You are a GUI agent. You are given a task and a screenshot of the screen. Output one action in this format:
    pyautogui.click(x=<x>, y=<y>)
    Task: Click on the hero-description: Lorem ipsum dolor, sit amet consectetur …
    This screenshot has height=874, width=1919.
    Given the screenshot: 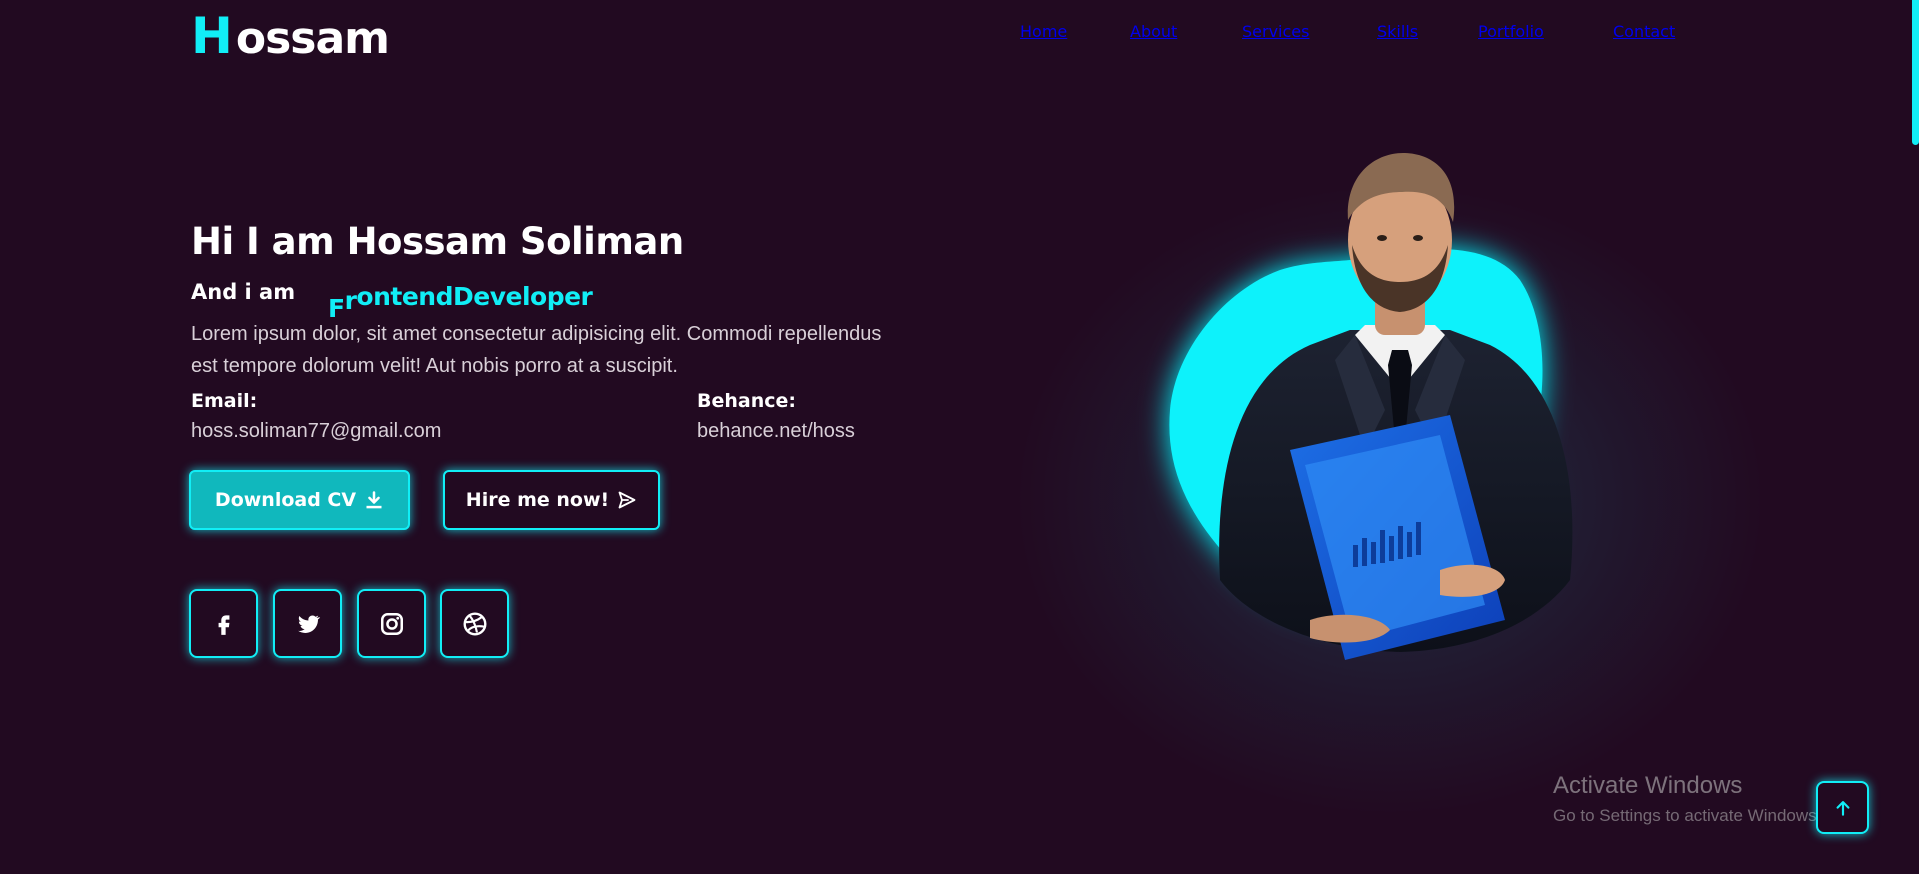 What is the action you would take?
    pyautogui.click(x=536, y=350)
    